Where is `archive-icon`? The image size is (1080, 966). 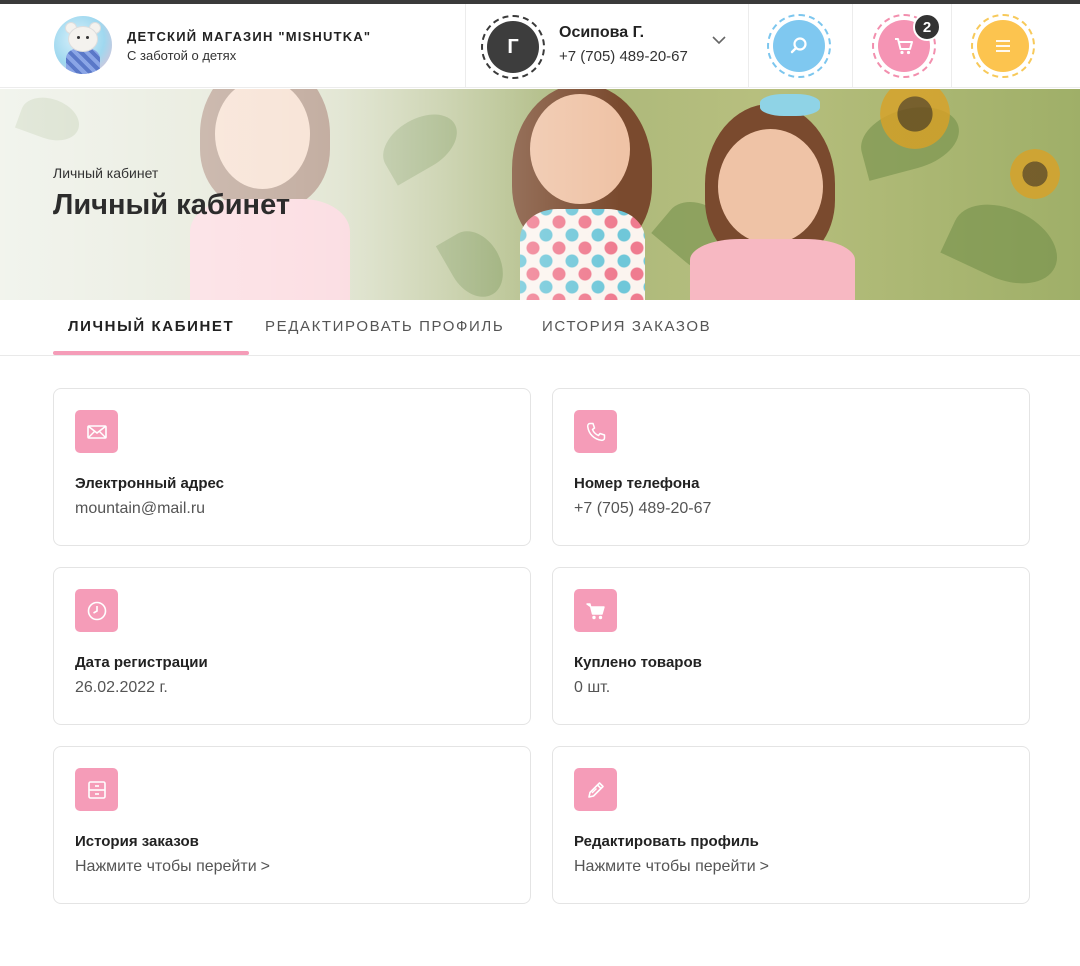 archive-icon is located at coordinates (96, 789).